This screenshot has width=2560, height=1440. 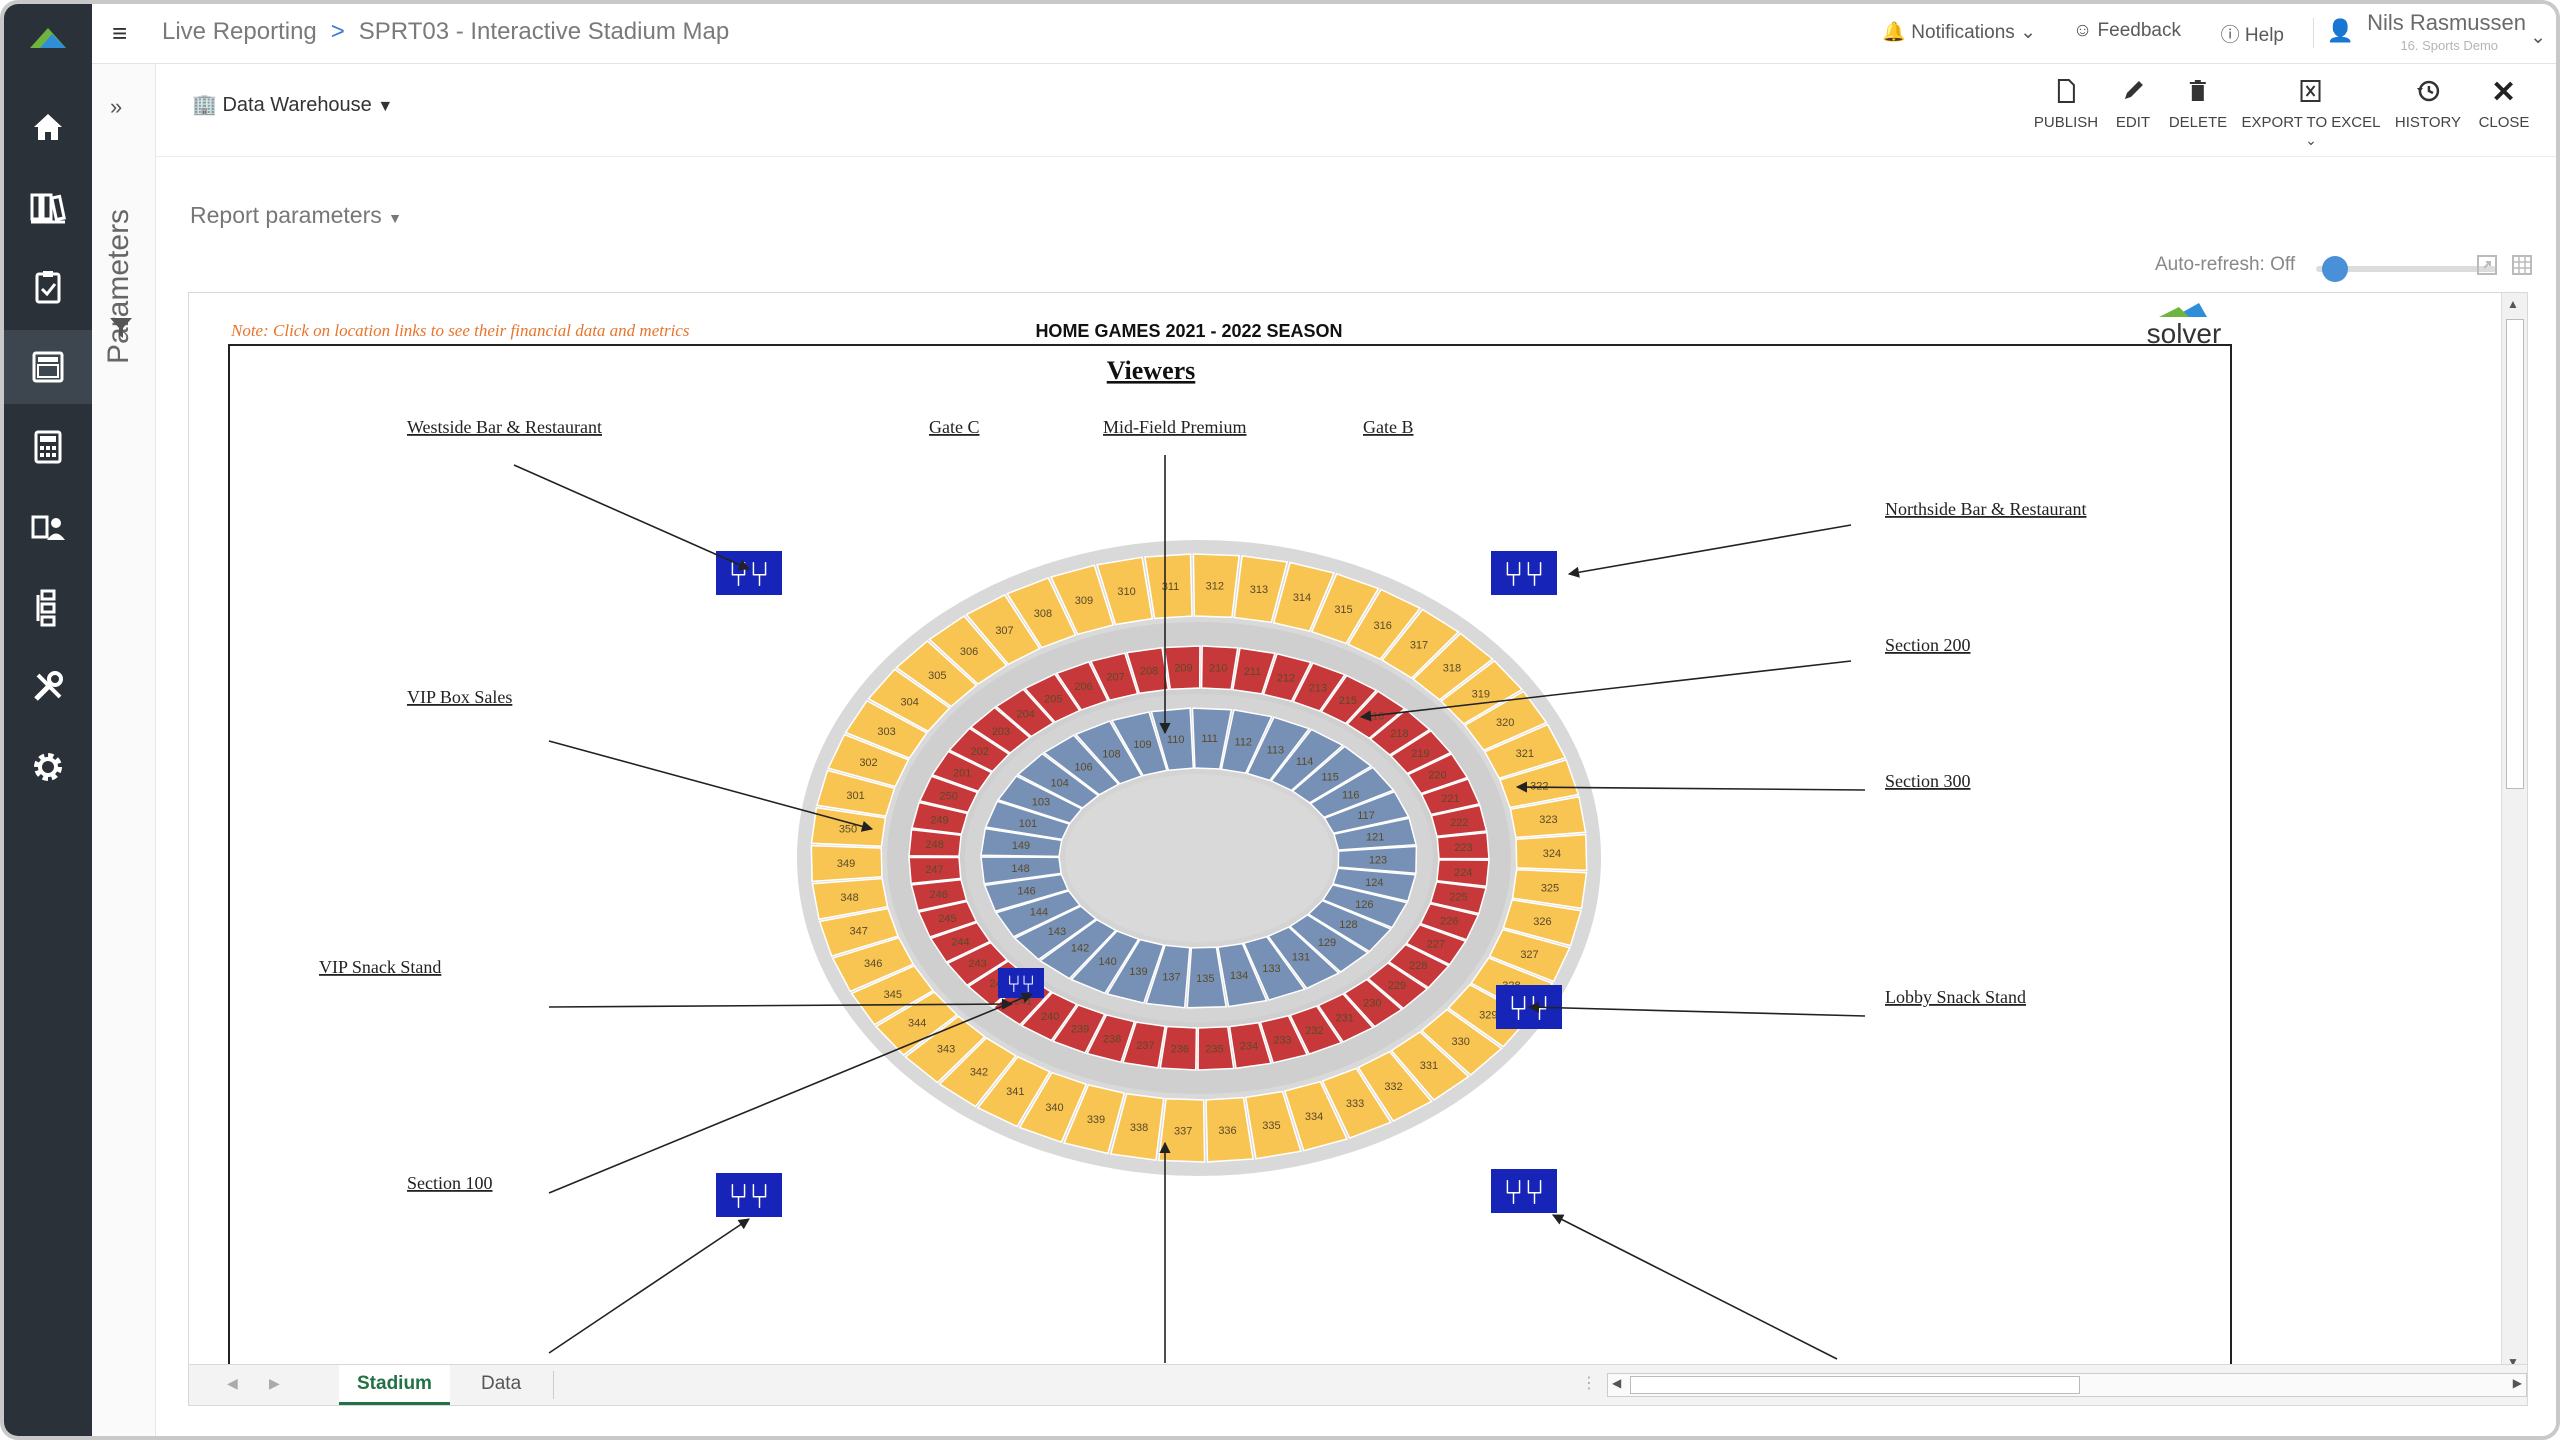 What do you see at coordinates (1209, 739) in the screenshot?
I see `section-label: 111` at bounding box center [1209, 739].